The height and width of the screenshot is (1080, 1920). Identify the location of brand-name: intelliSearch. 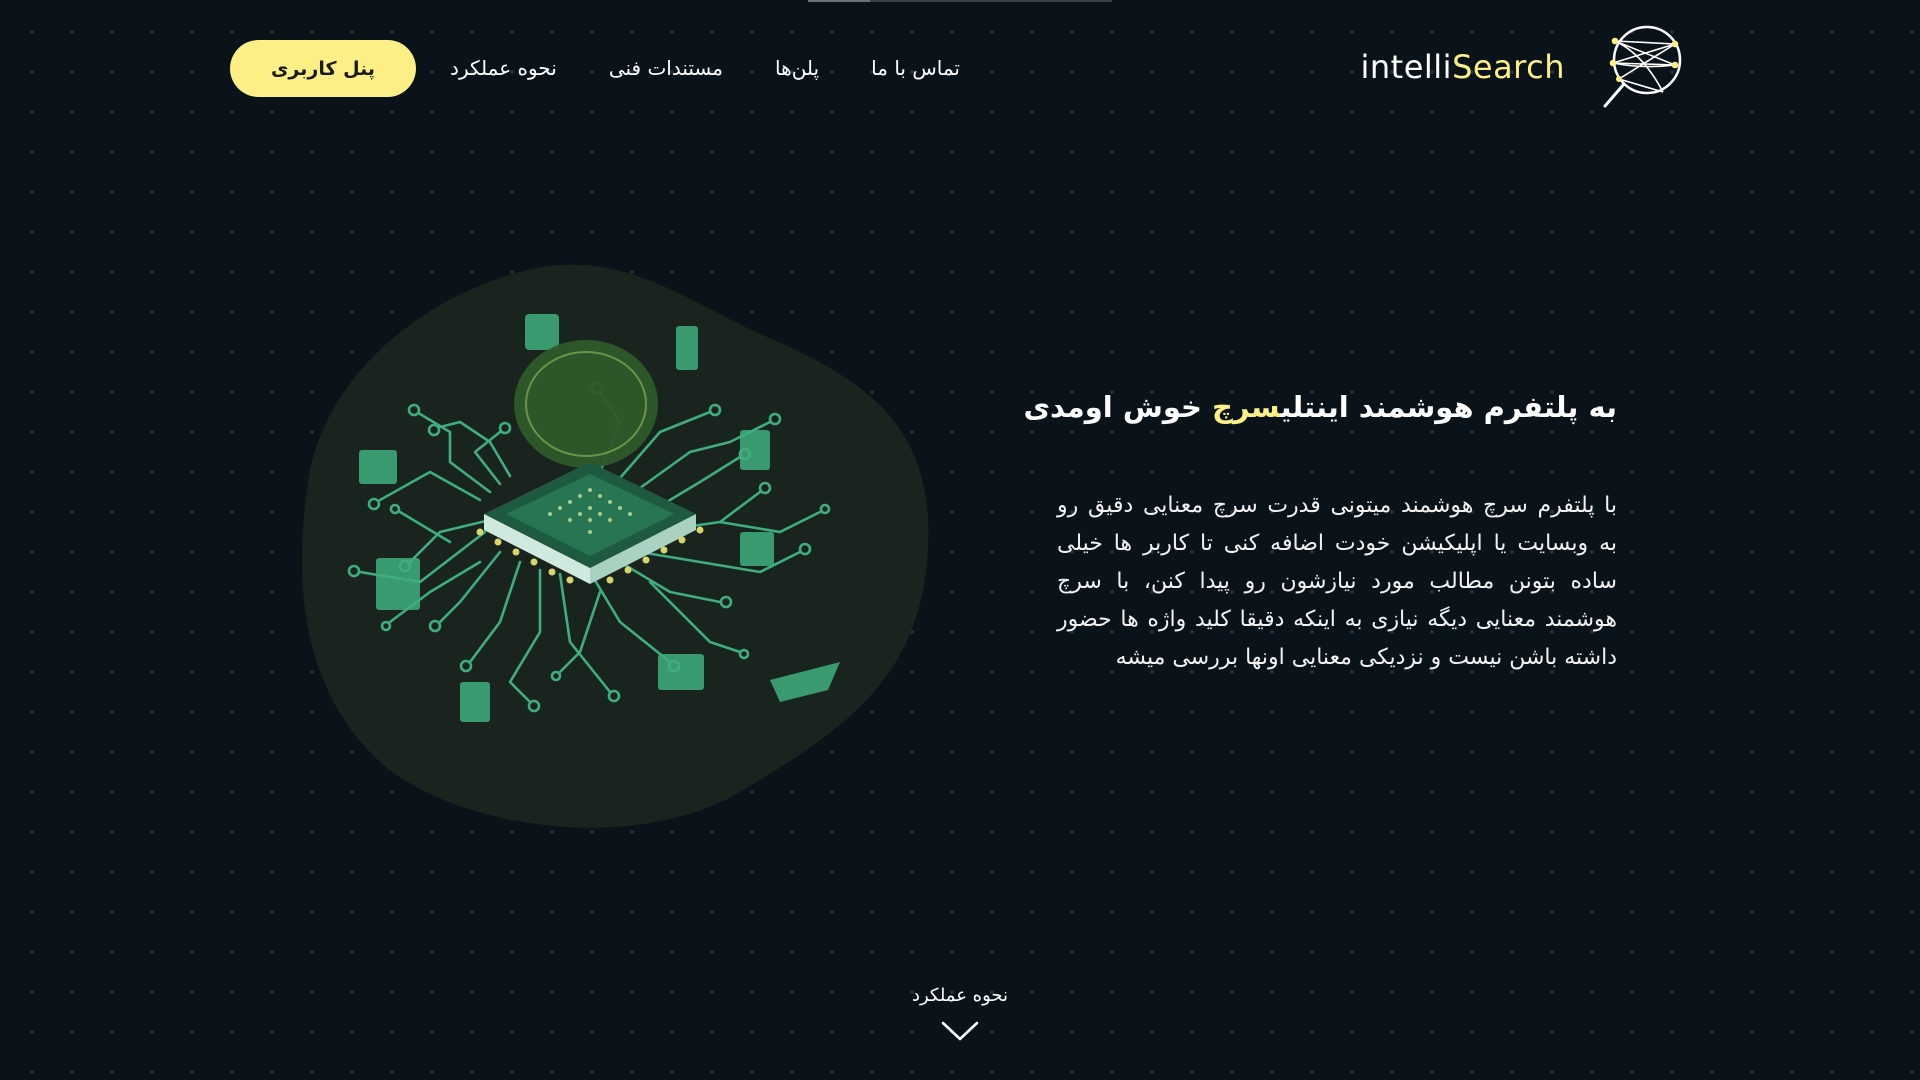
(1462, 67).